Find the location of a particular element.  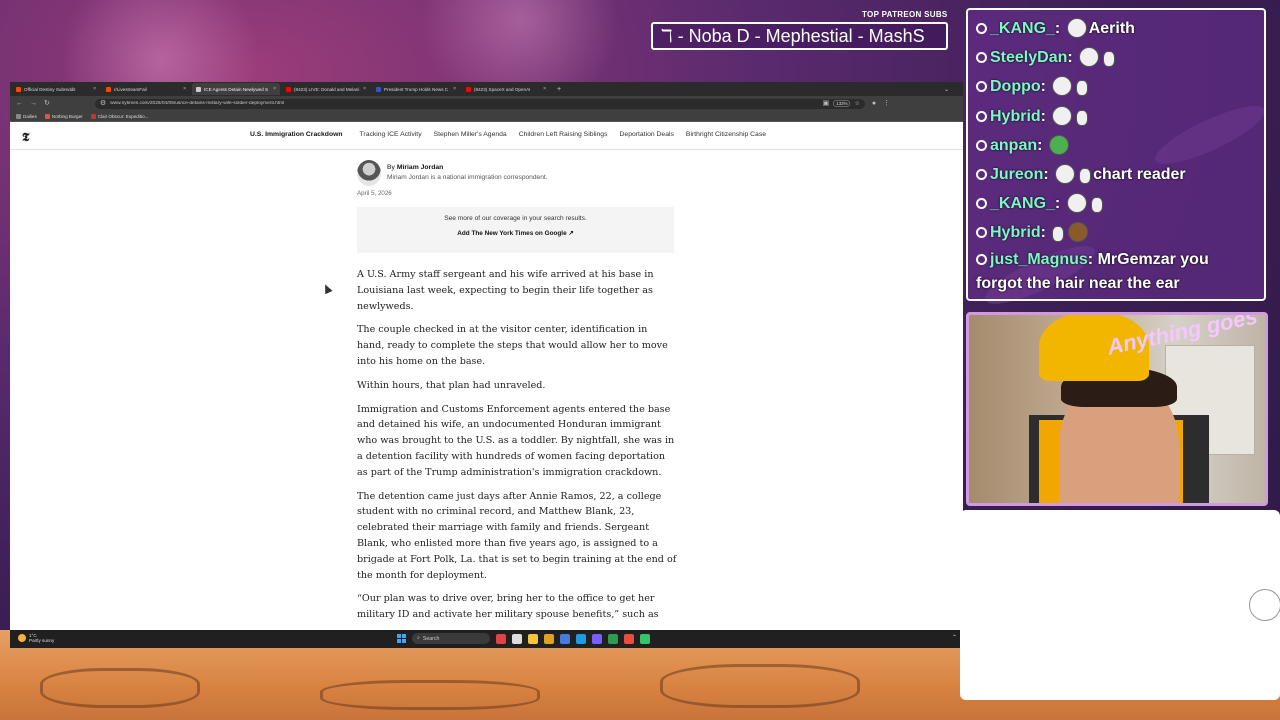

chat-message: SteelyDan: is located at coordinates (1116, 57).